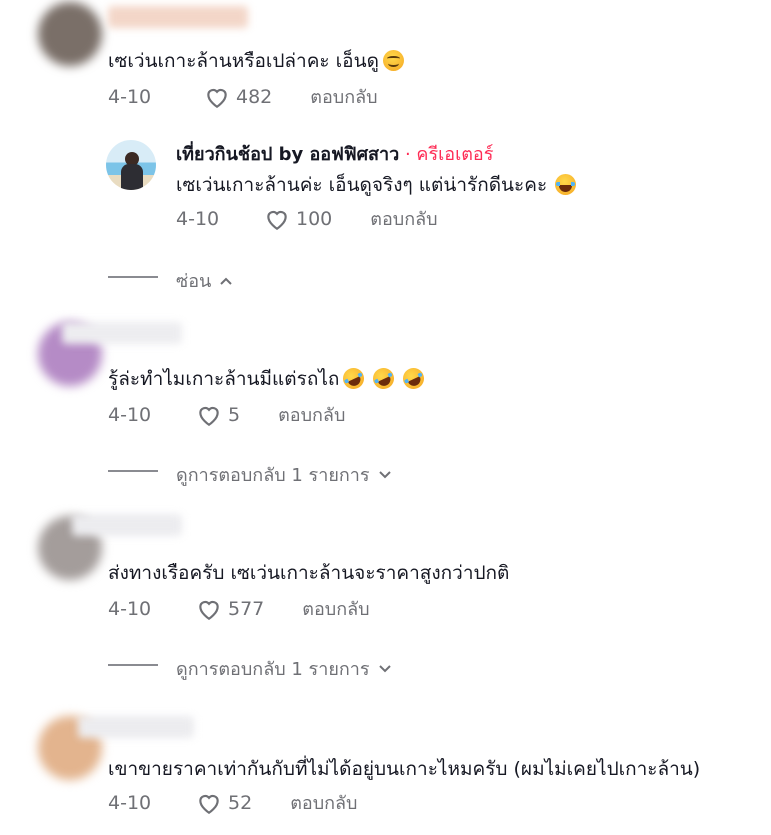 The image size is (771, 835). Describe the element at coordinates (449, 154) in the screenshot. I see `creator-badge: · ครีเอเตอร์` at that location.